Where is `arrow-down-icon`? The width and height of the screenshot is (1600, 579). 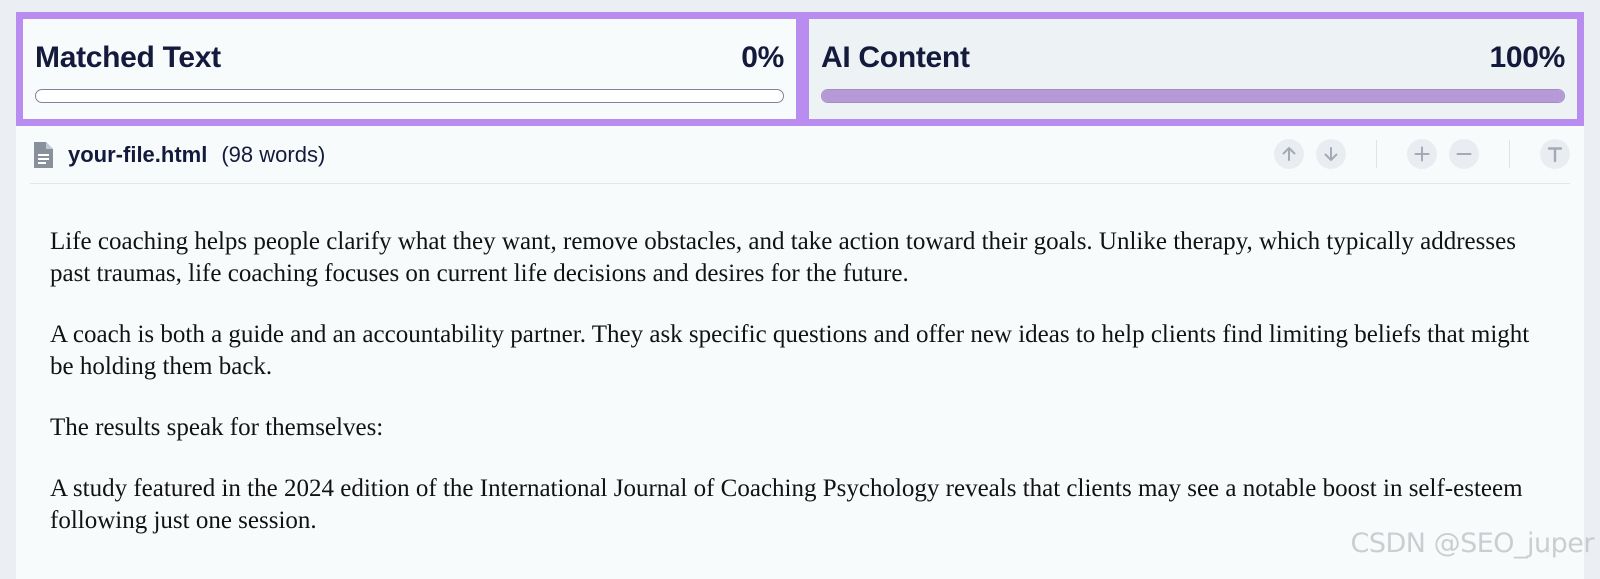
arrow-down-icon is located at coordinates (1331, 154).